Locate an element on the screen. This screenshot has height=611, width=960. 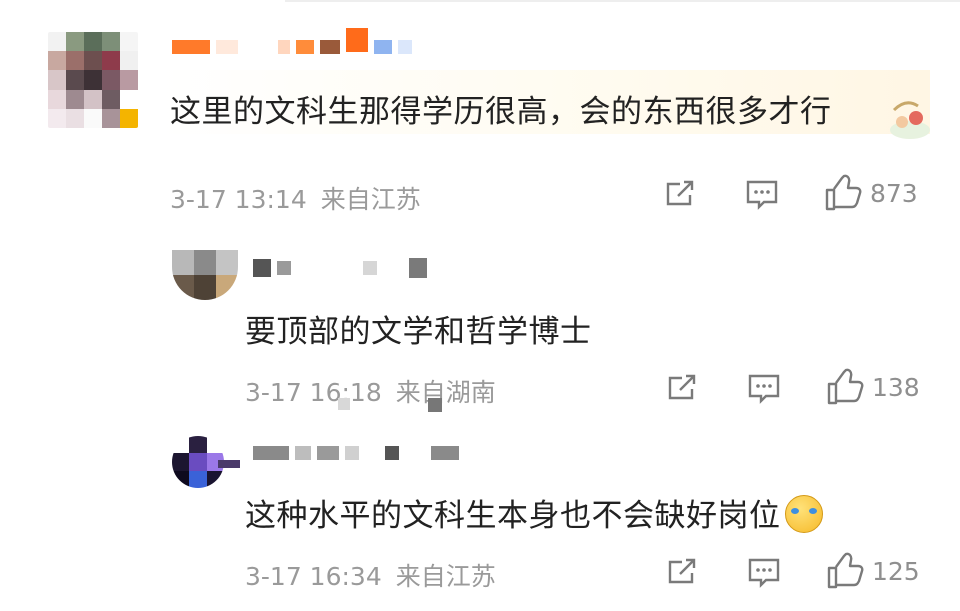
laugh-cry-emoji-icon is located at coordinates (803, 513).